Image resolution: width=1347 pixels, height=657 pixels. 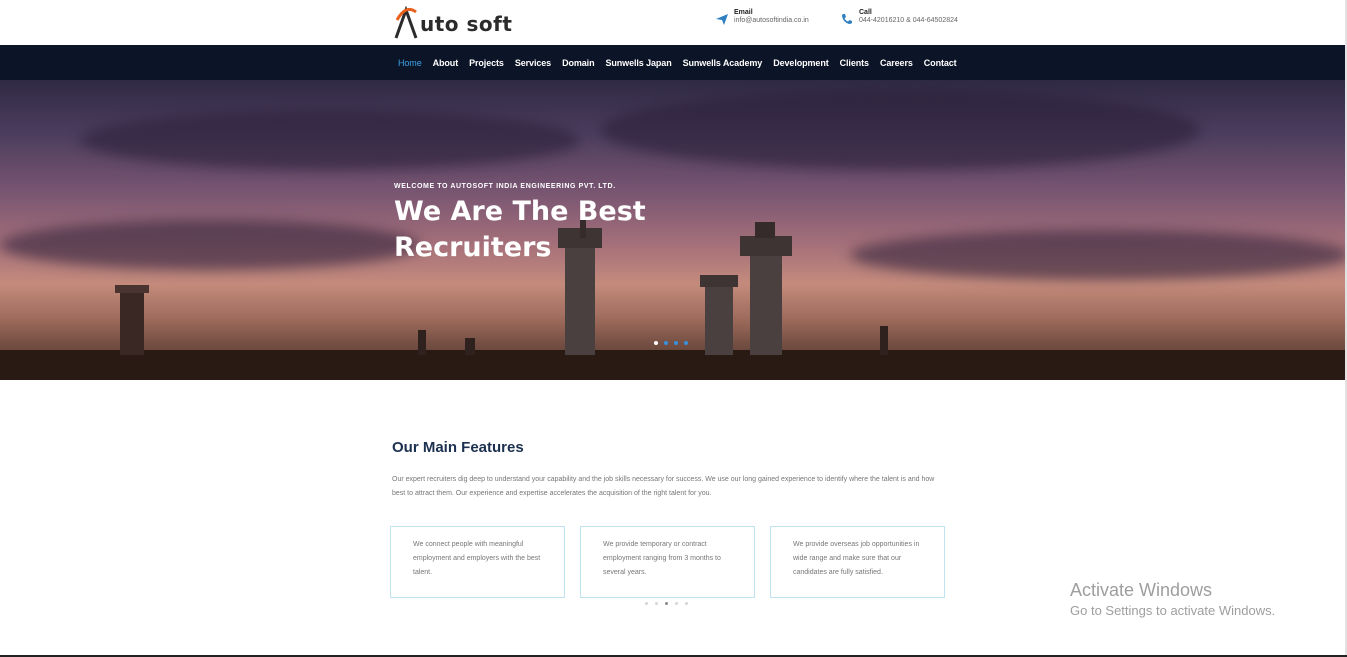 I want to click on features-heading: Our Main Features, so click(x=458, y=447).